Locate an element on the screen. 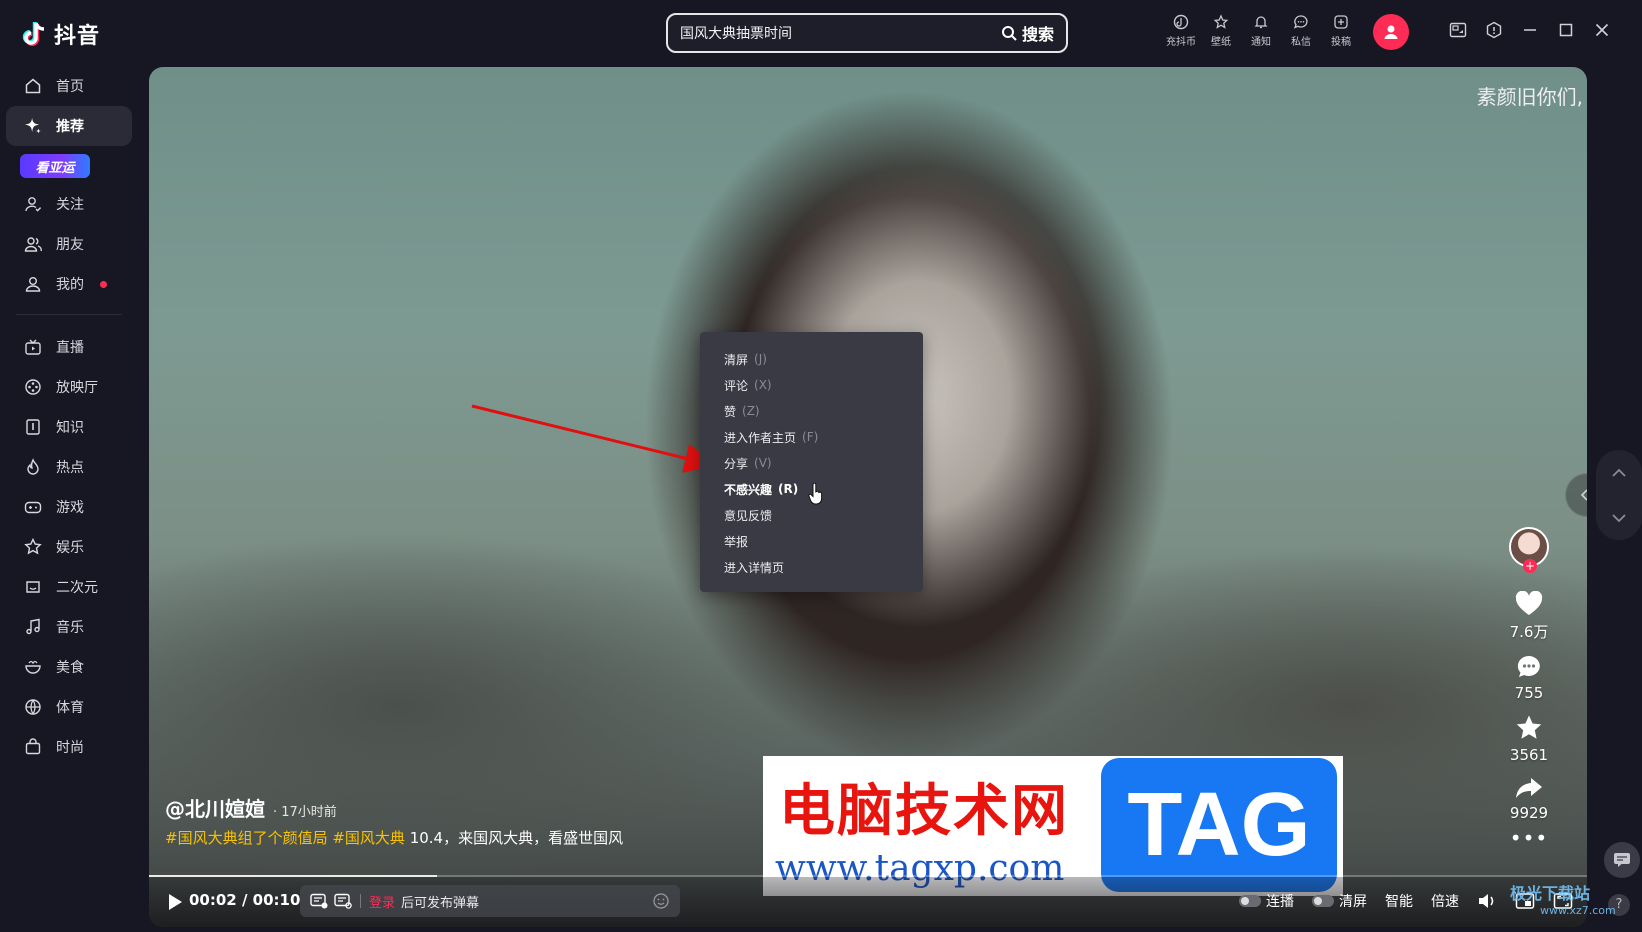 This screenshot has width=1642, height=932. ball-icon is located at coordinates (33, 707).